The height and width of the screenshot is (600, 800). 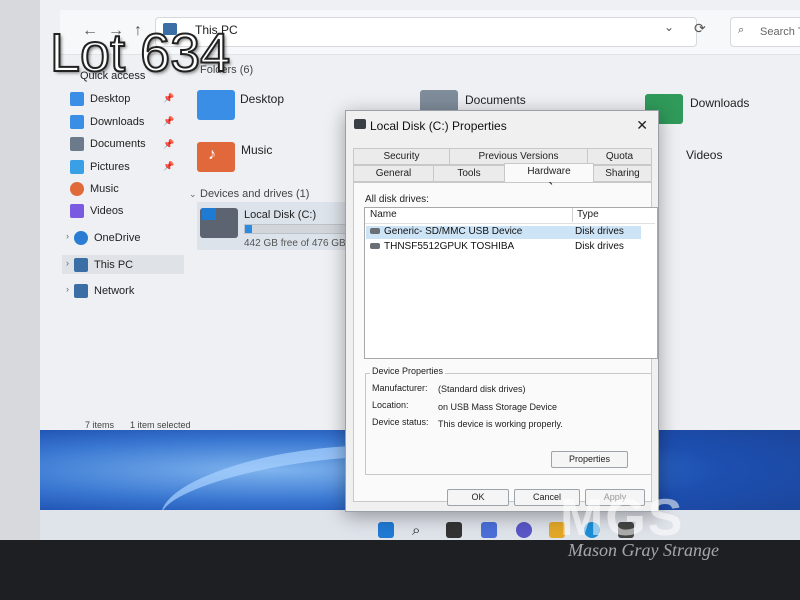 What do you see at coordinates (280, 215) in the screenshot?
I see `drive-name: Local Disk (C:)` at bounding box center [280, 215].